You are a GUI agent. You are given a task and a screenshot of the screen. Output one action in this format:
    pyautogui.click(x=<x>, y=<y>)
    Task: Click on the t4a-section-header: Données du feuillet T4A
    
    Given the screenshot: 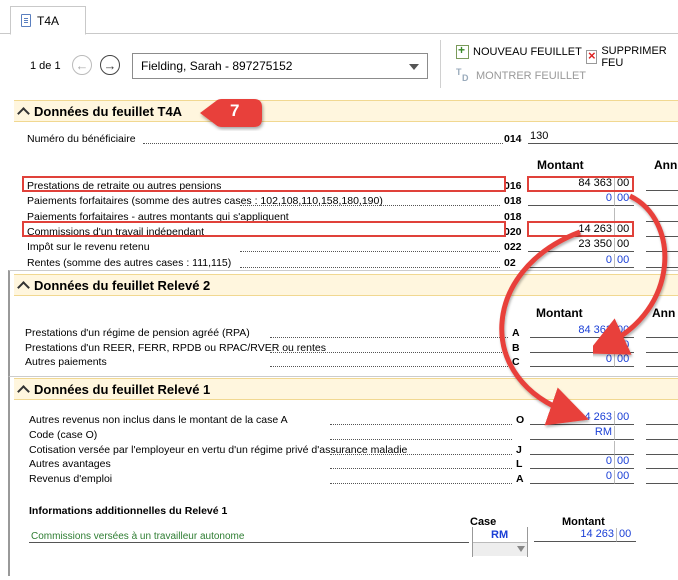 What is the action you would take?
    pyautogui.click(x=346, y=111)
    